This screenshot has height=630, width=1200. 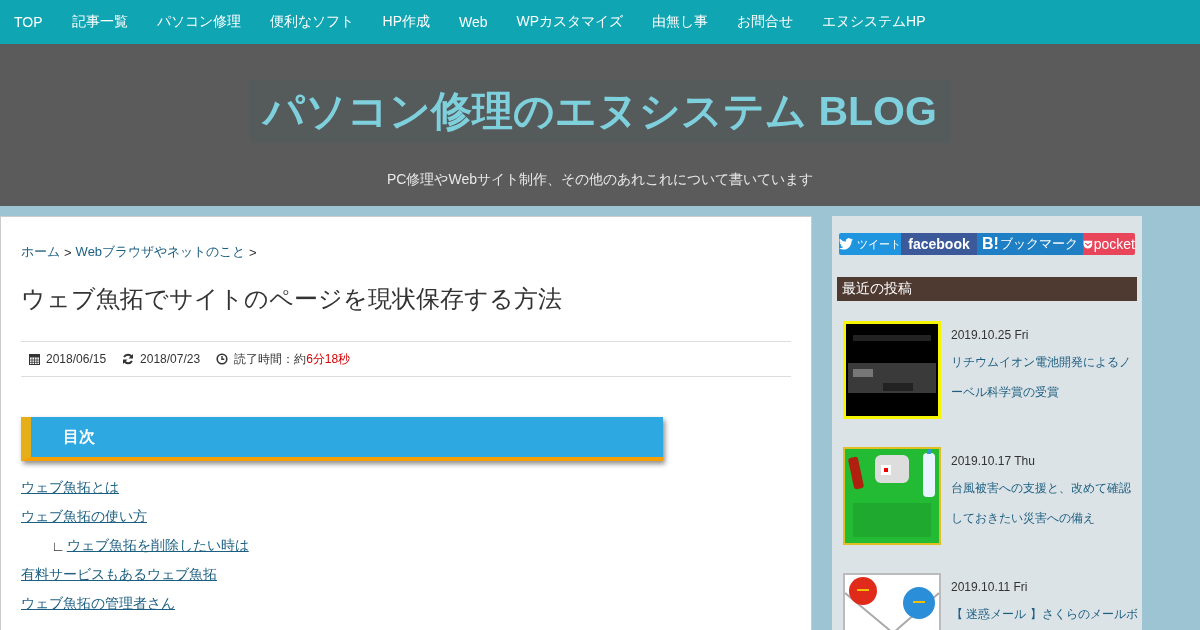 I want to click on toc-heading: 目次, so click(x=342, y=439).